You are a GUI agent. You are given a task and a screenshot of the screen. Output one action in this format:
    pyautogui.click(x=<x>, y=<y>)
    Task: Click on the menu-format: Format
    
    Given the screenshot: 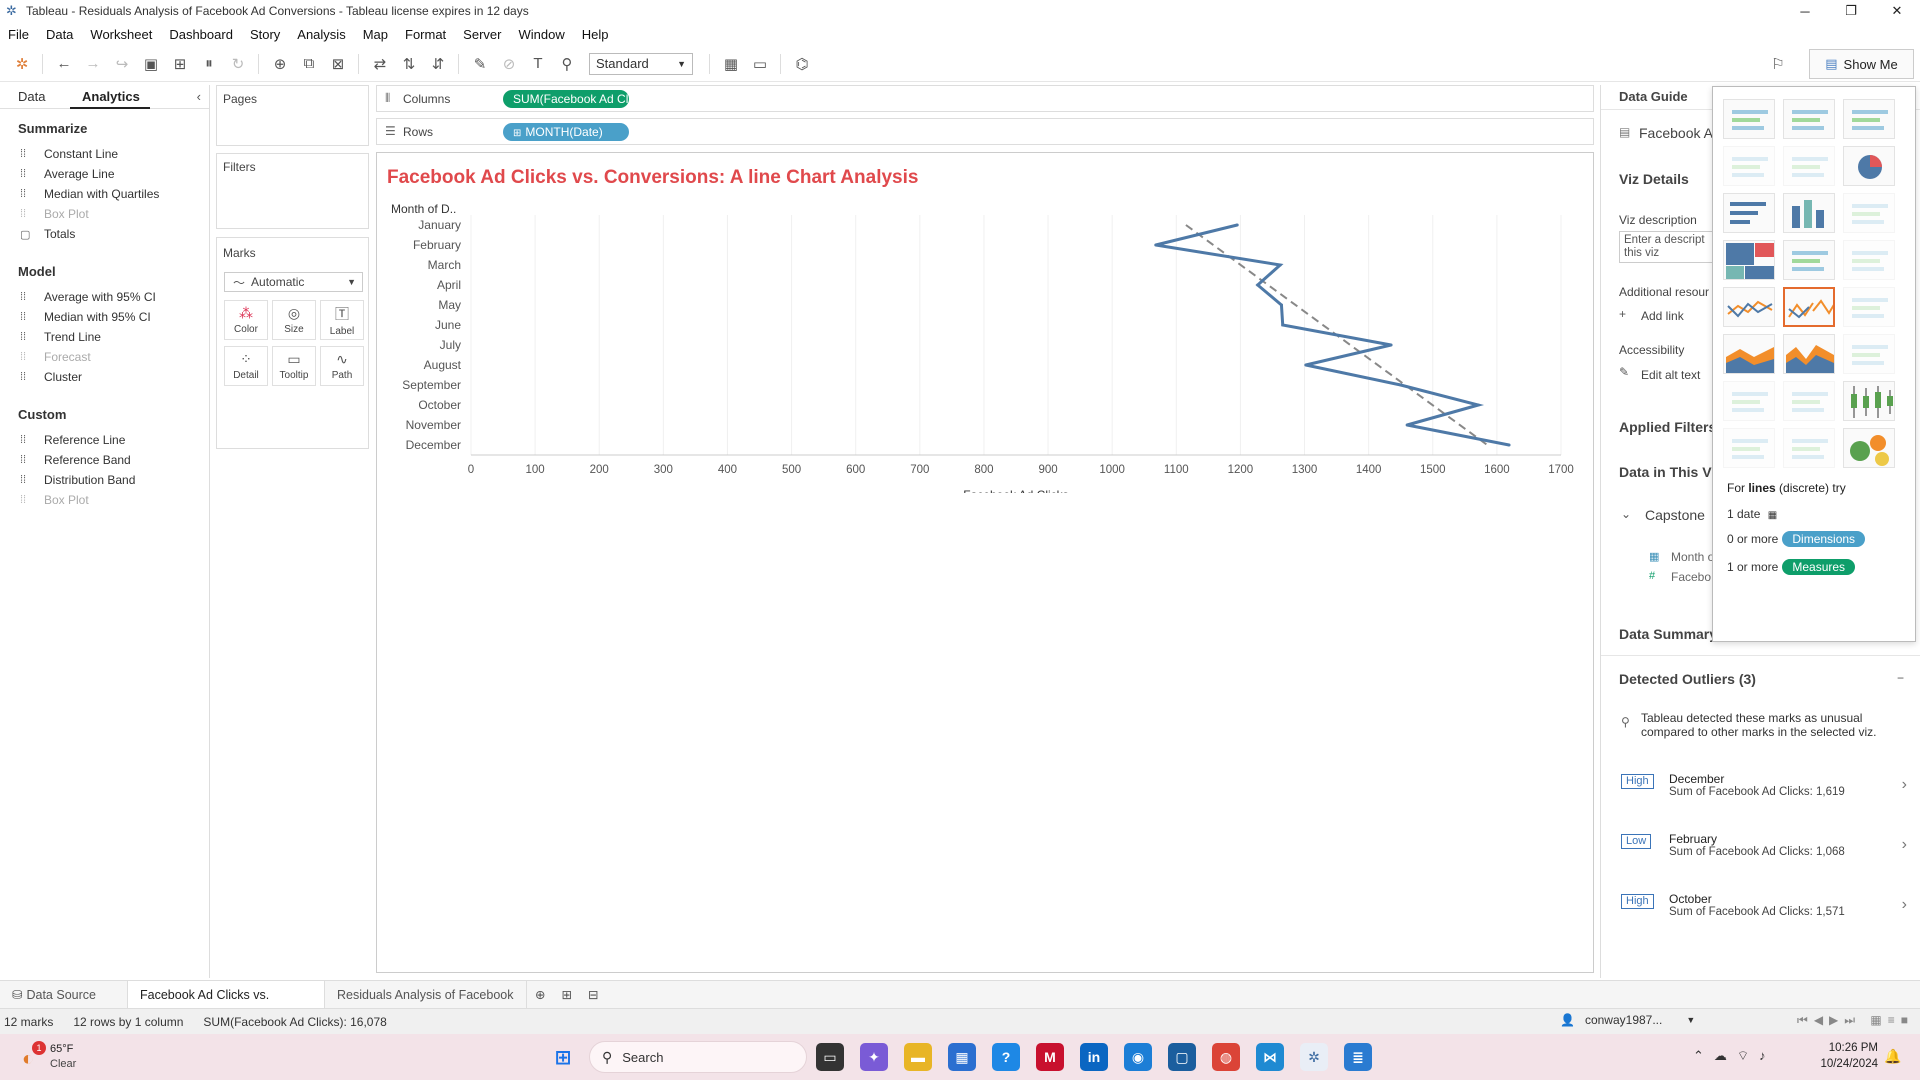 What is the action you would take?
    pyautogui.click(x=425, y=34)
    